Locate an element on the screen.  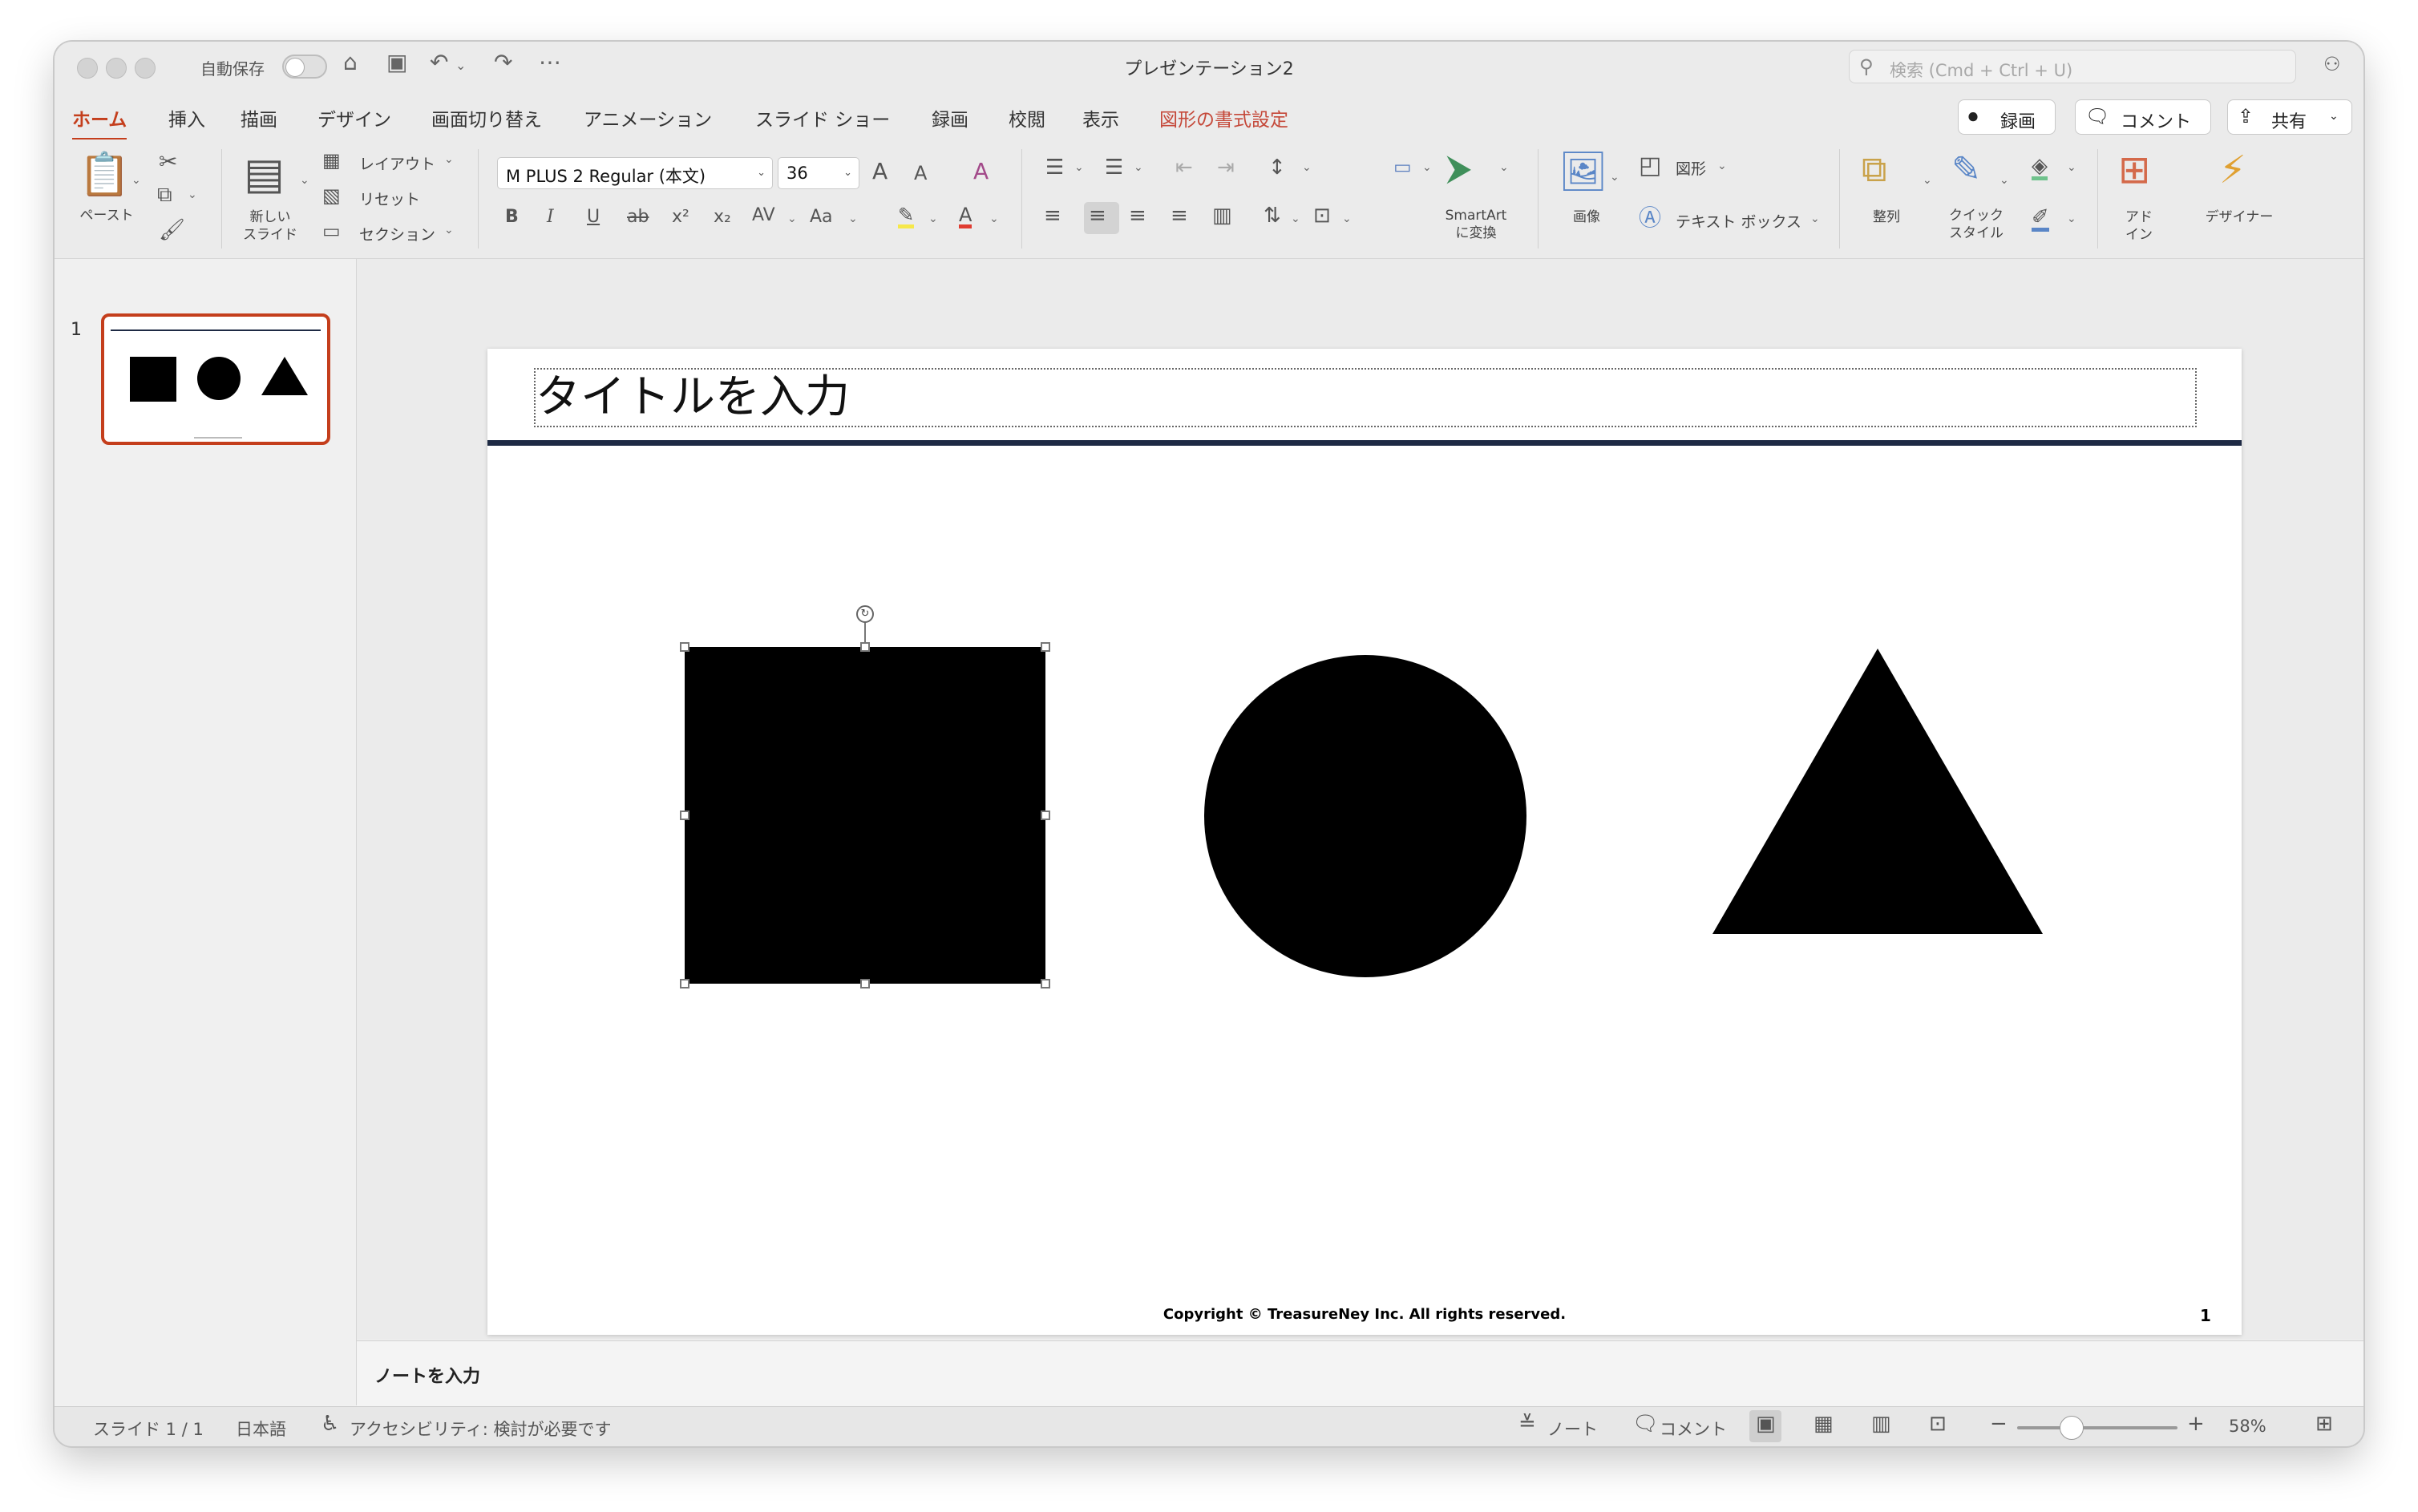
font-color-icon: A is located at coordinates (965, 217).